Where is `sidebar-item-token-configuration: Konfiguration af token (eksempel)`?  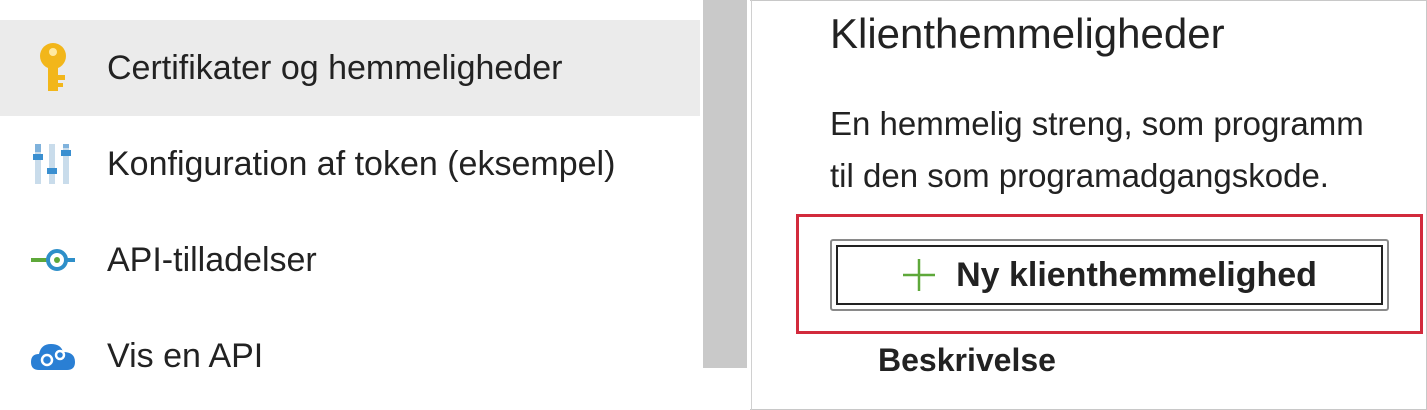 sidebar-item-token-configuration: Konfiguration af token (eksempel) is located at coordinates (350, 164).